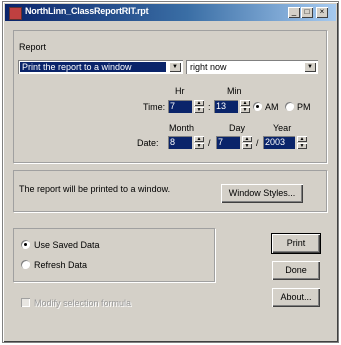 Image resolution: width=341 pixels, height=345 pixels. What do you see at coordinates (237, 128) in the screenshot?
I see `day-label: Day` at bounding box center [237, 128].